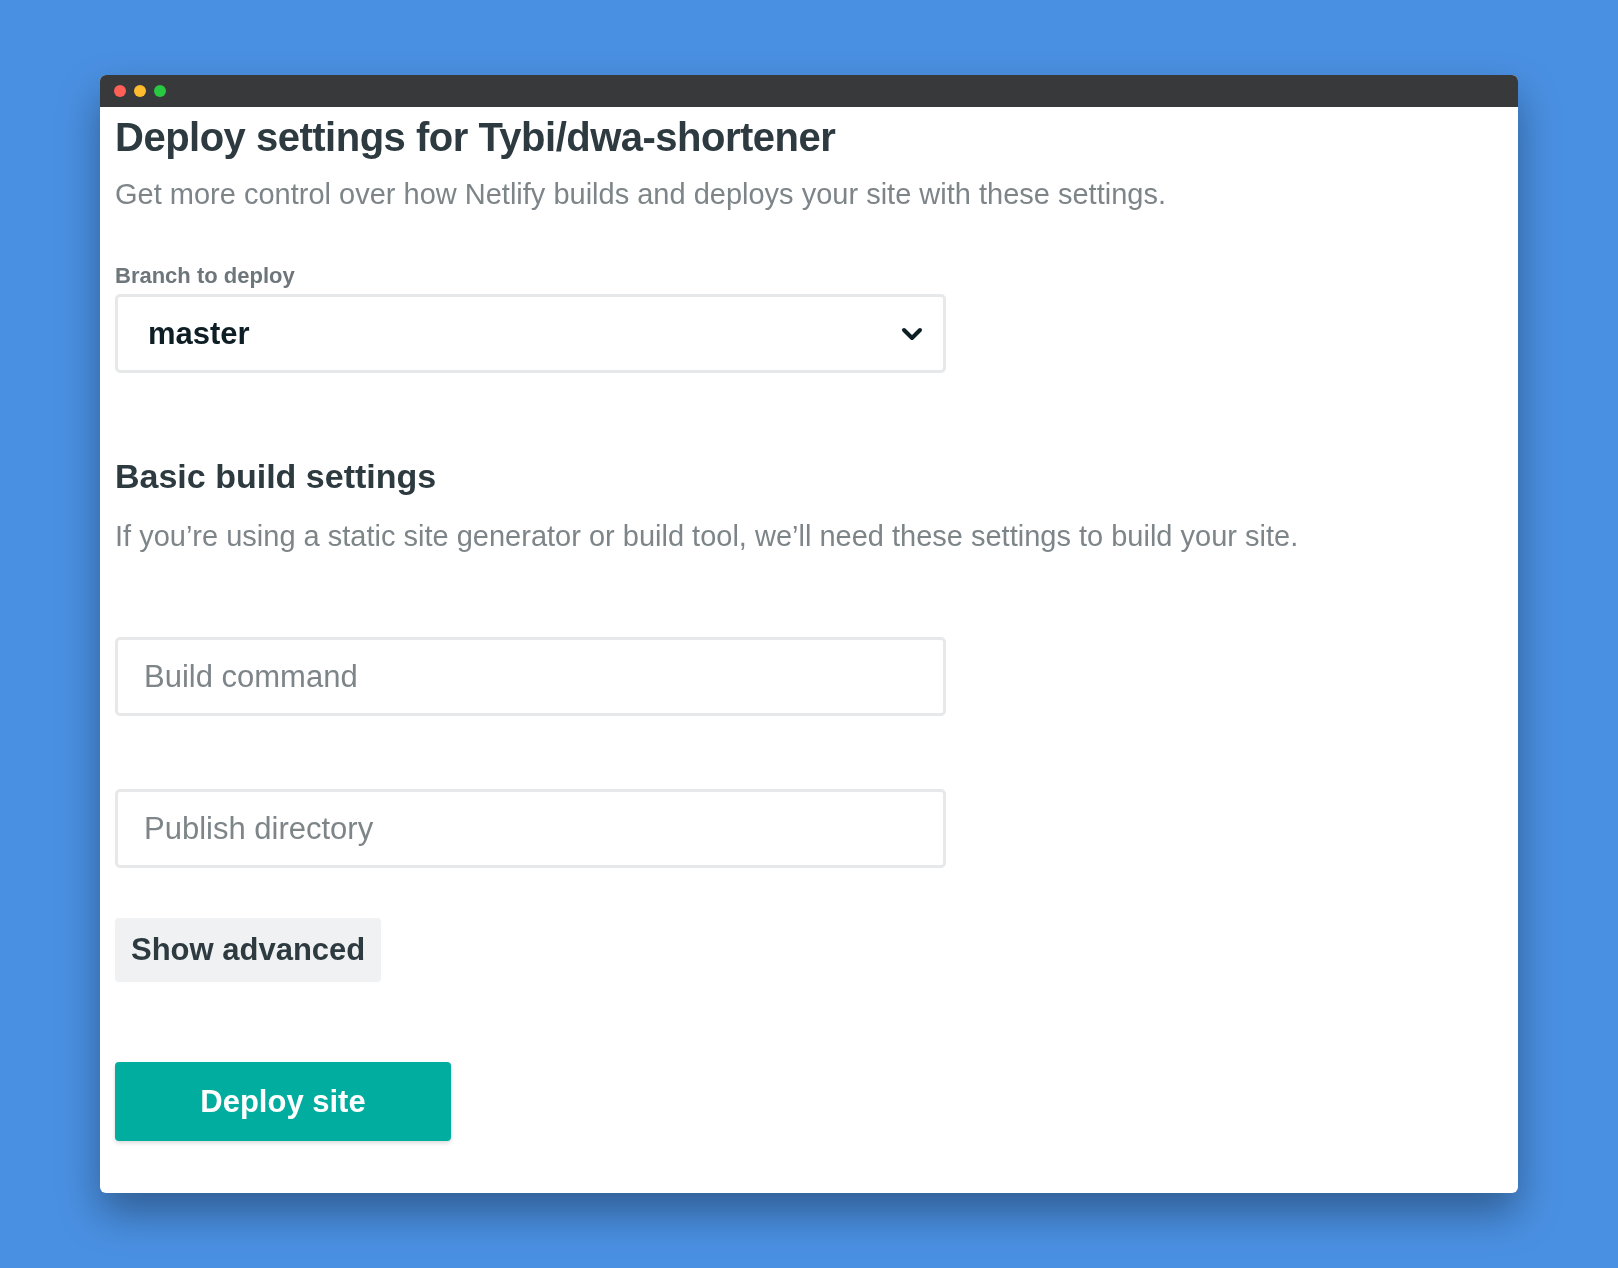 The width and height of the screenshot is (1618, 1268). What do you see at coordinates (160, 91) in the screenshot?
I see `maximize-icon` at bounding box center [160, 91].